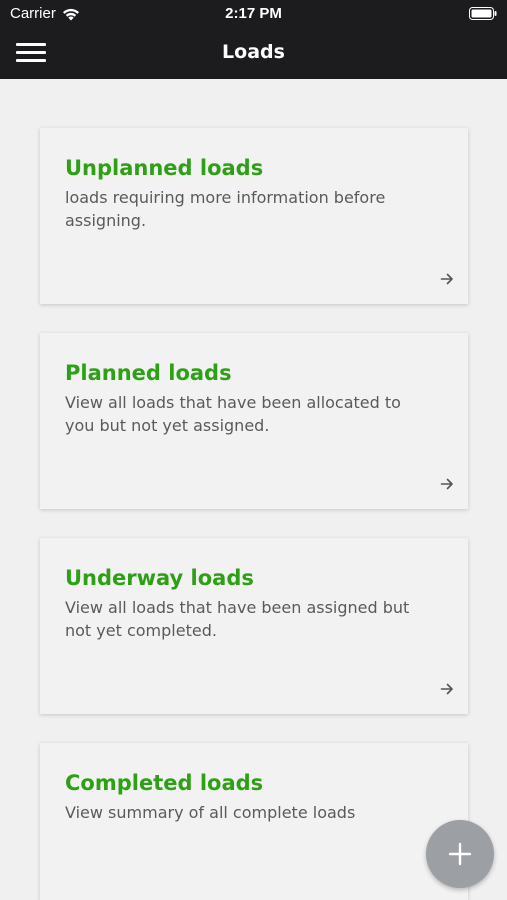  Describe the element at coordinates (483, 13) in the screenshot. I see `battery-icon` at that location.